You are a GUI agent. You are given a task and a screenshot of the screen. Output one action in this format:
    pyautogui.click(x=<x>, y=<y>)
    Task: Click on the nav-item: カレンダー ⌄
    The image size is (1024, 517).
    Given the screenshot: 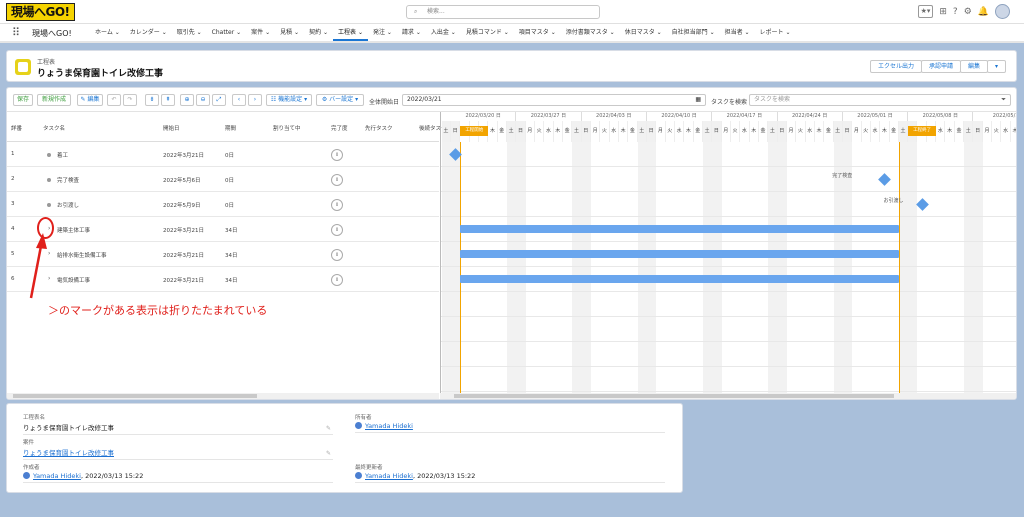 What is the action you would take?
    pyautogui.click(x=148, y=32)
    